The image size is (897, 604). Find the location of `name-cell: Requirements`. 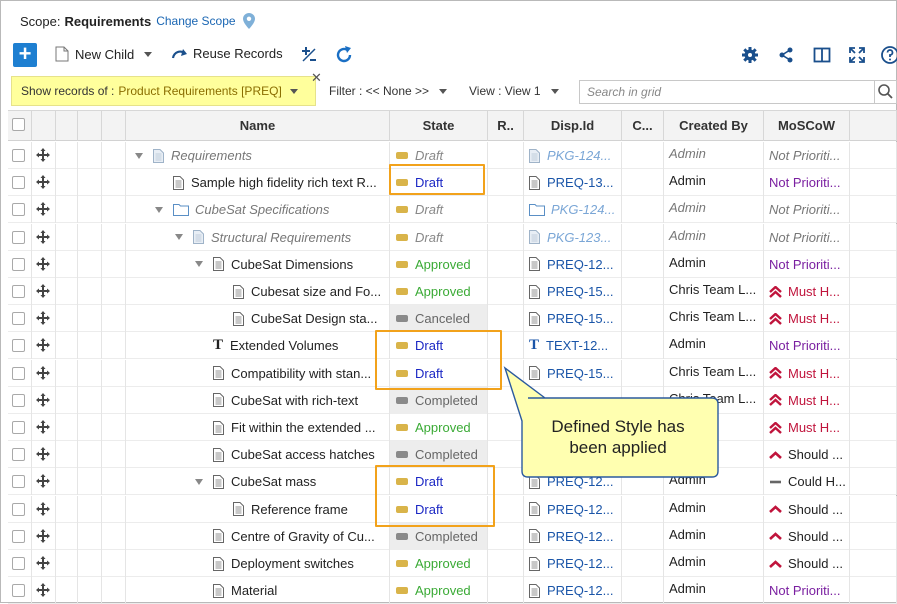

name-cell: Requirements is located at coordinates (258, 155).